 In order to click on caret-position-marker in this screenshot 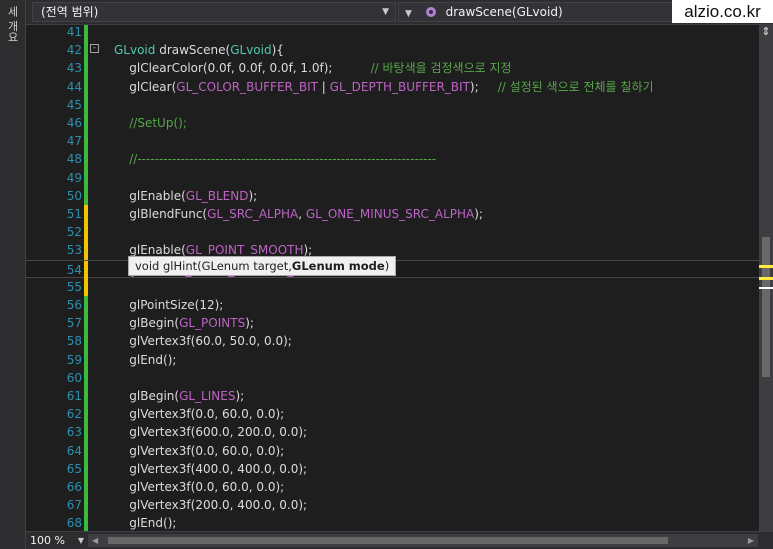, I will do `click(766, 288)`.